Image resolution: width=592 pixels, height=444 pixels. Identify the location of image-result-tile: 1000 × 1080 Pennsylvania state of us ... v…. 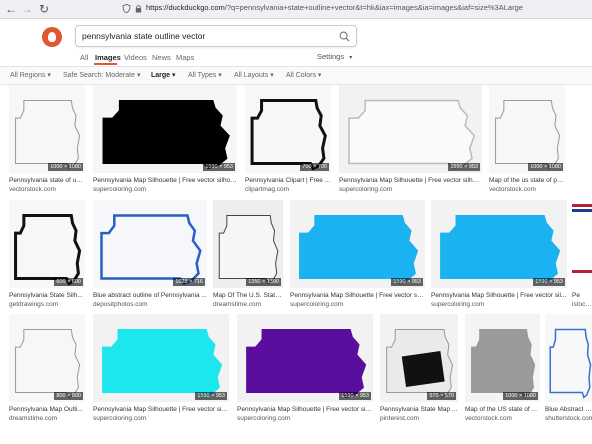
(47, 142).